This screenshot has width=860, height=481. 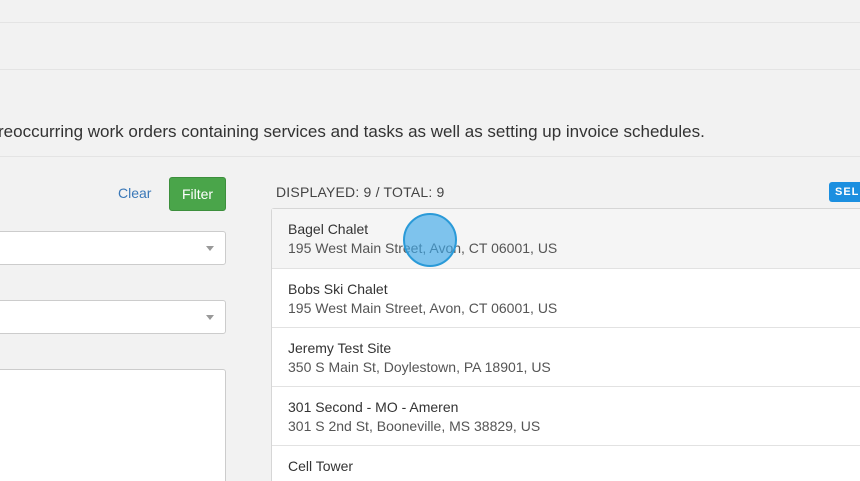 I want to click on select-all-button: SEL, so click(x=844, y=192).